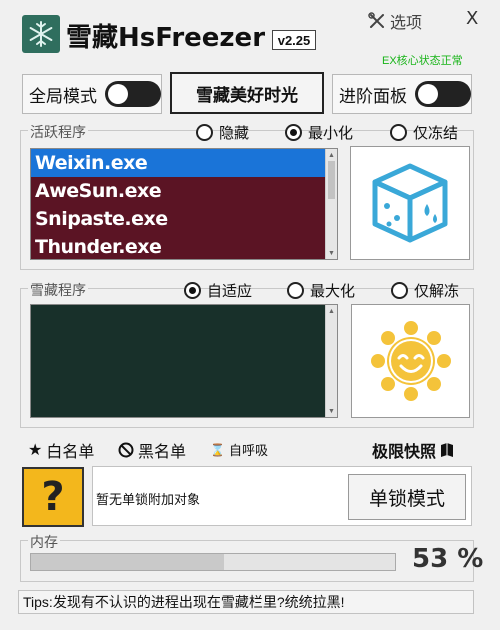 Image resolution: width=500 pixels, height=630 pixels. What do you see at coordinates (443, 94) in the screenshot?
I see `advanced-panel-toggle` at bounding box center [443, 94].